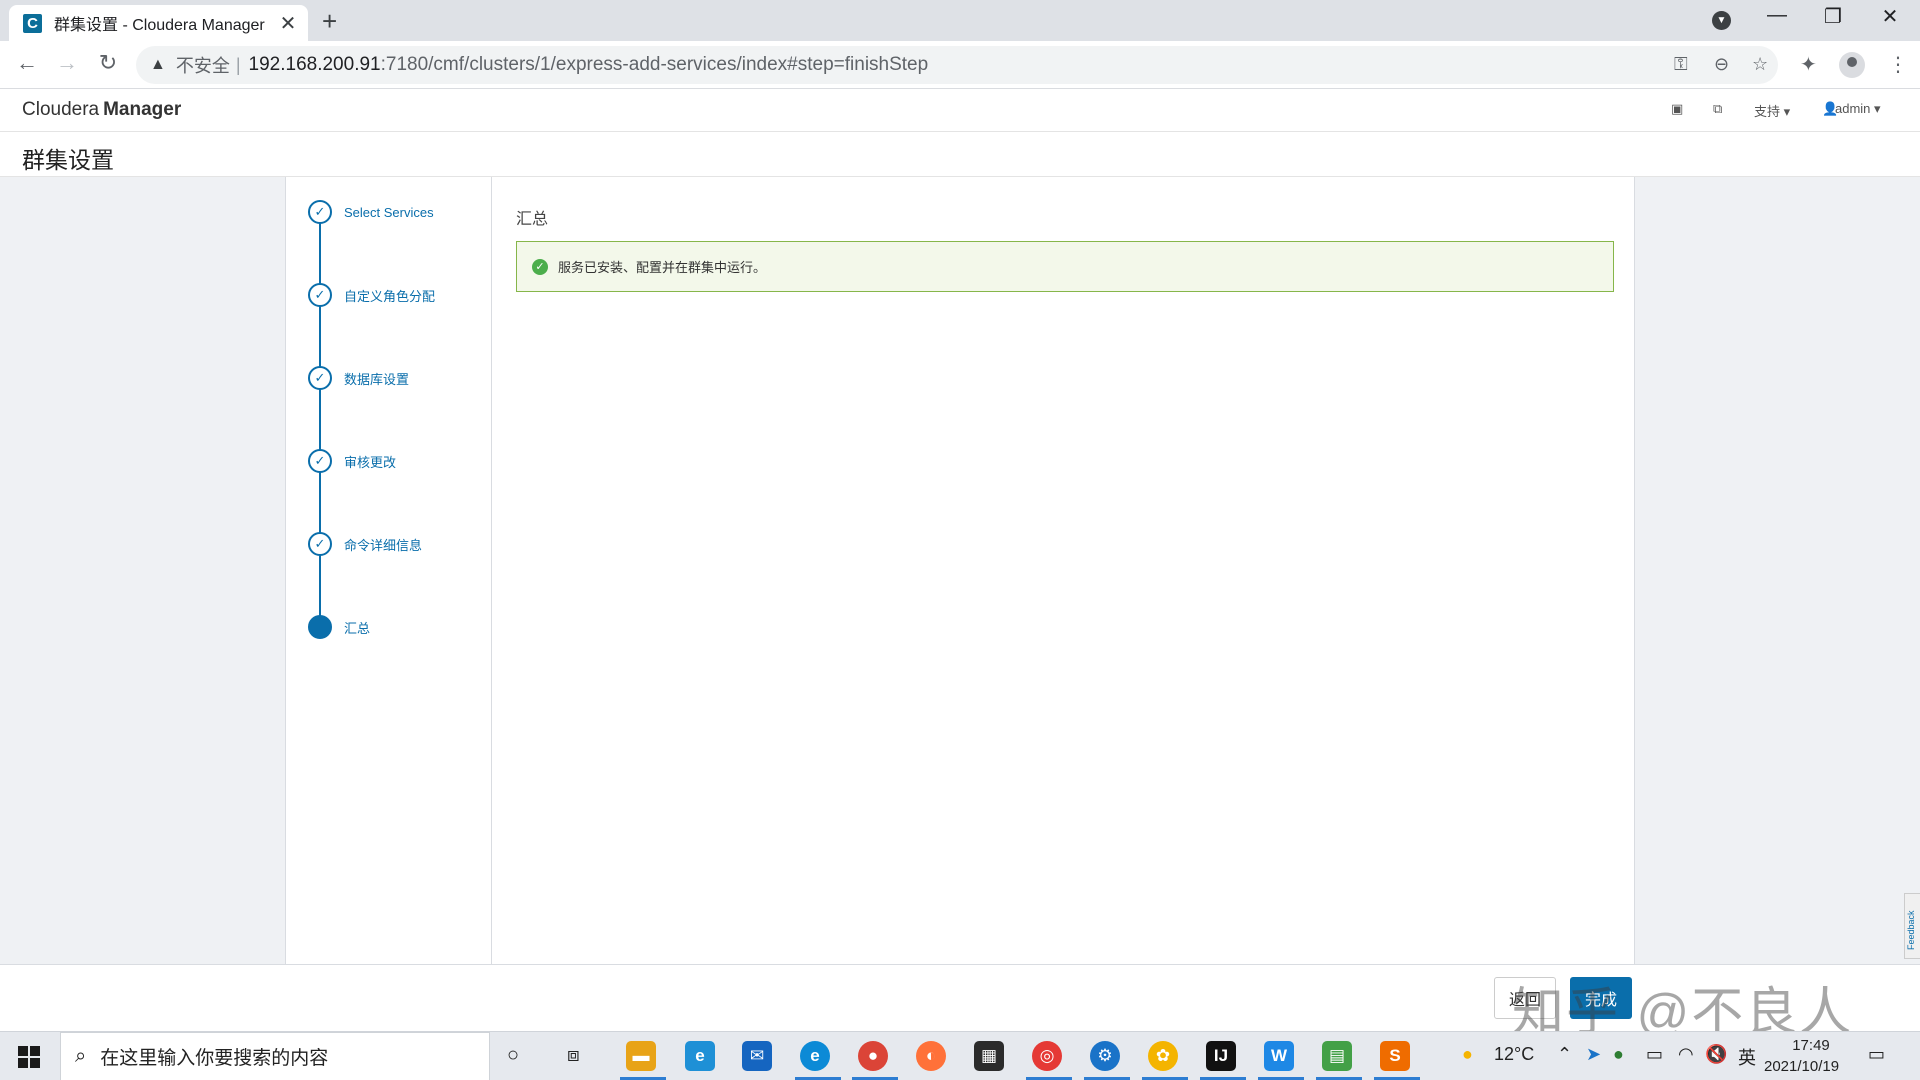 This screenshot has height=1080, width=1920. What do you see at coordinates (370, 462) in the screenshot?
I see `step-label: 审核更改` at bounding box center [370, 462].